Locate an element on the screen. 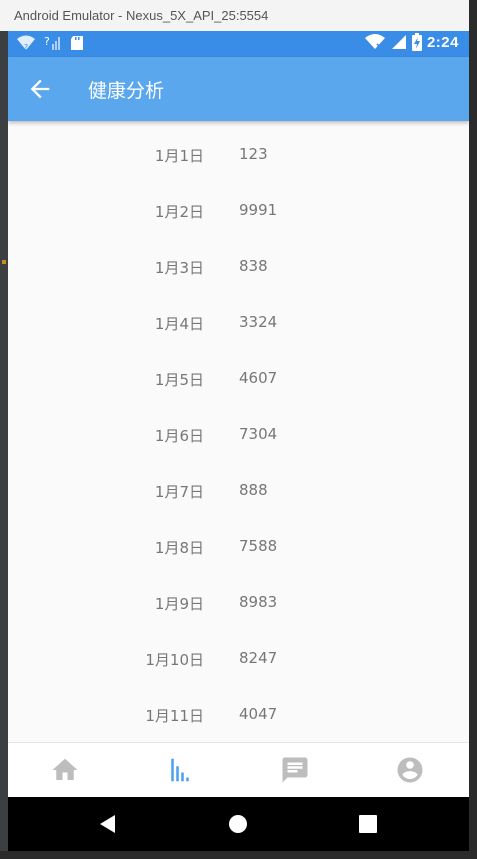 This screenshot has height=859, width=477. list-item: 1月5日 4607 is located at coordinates (238, 379).